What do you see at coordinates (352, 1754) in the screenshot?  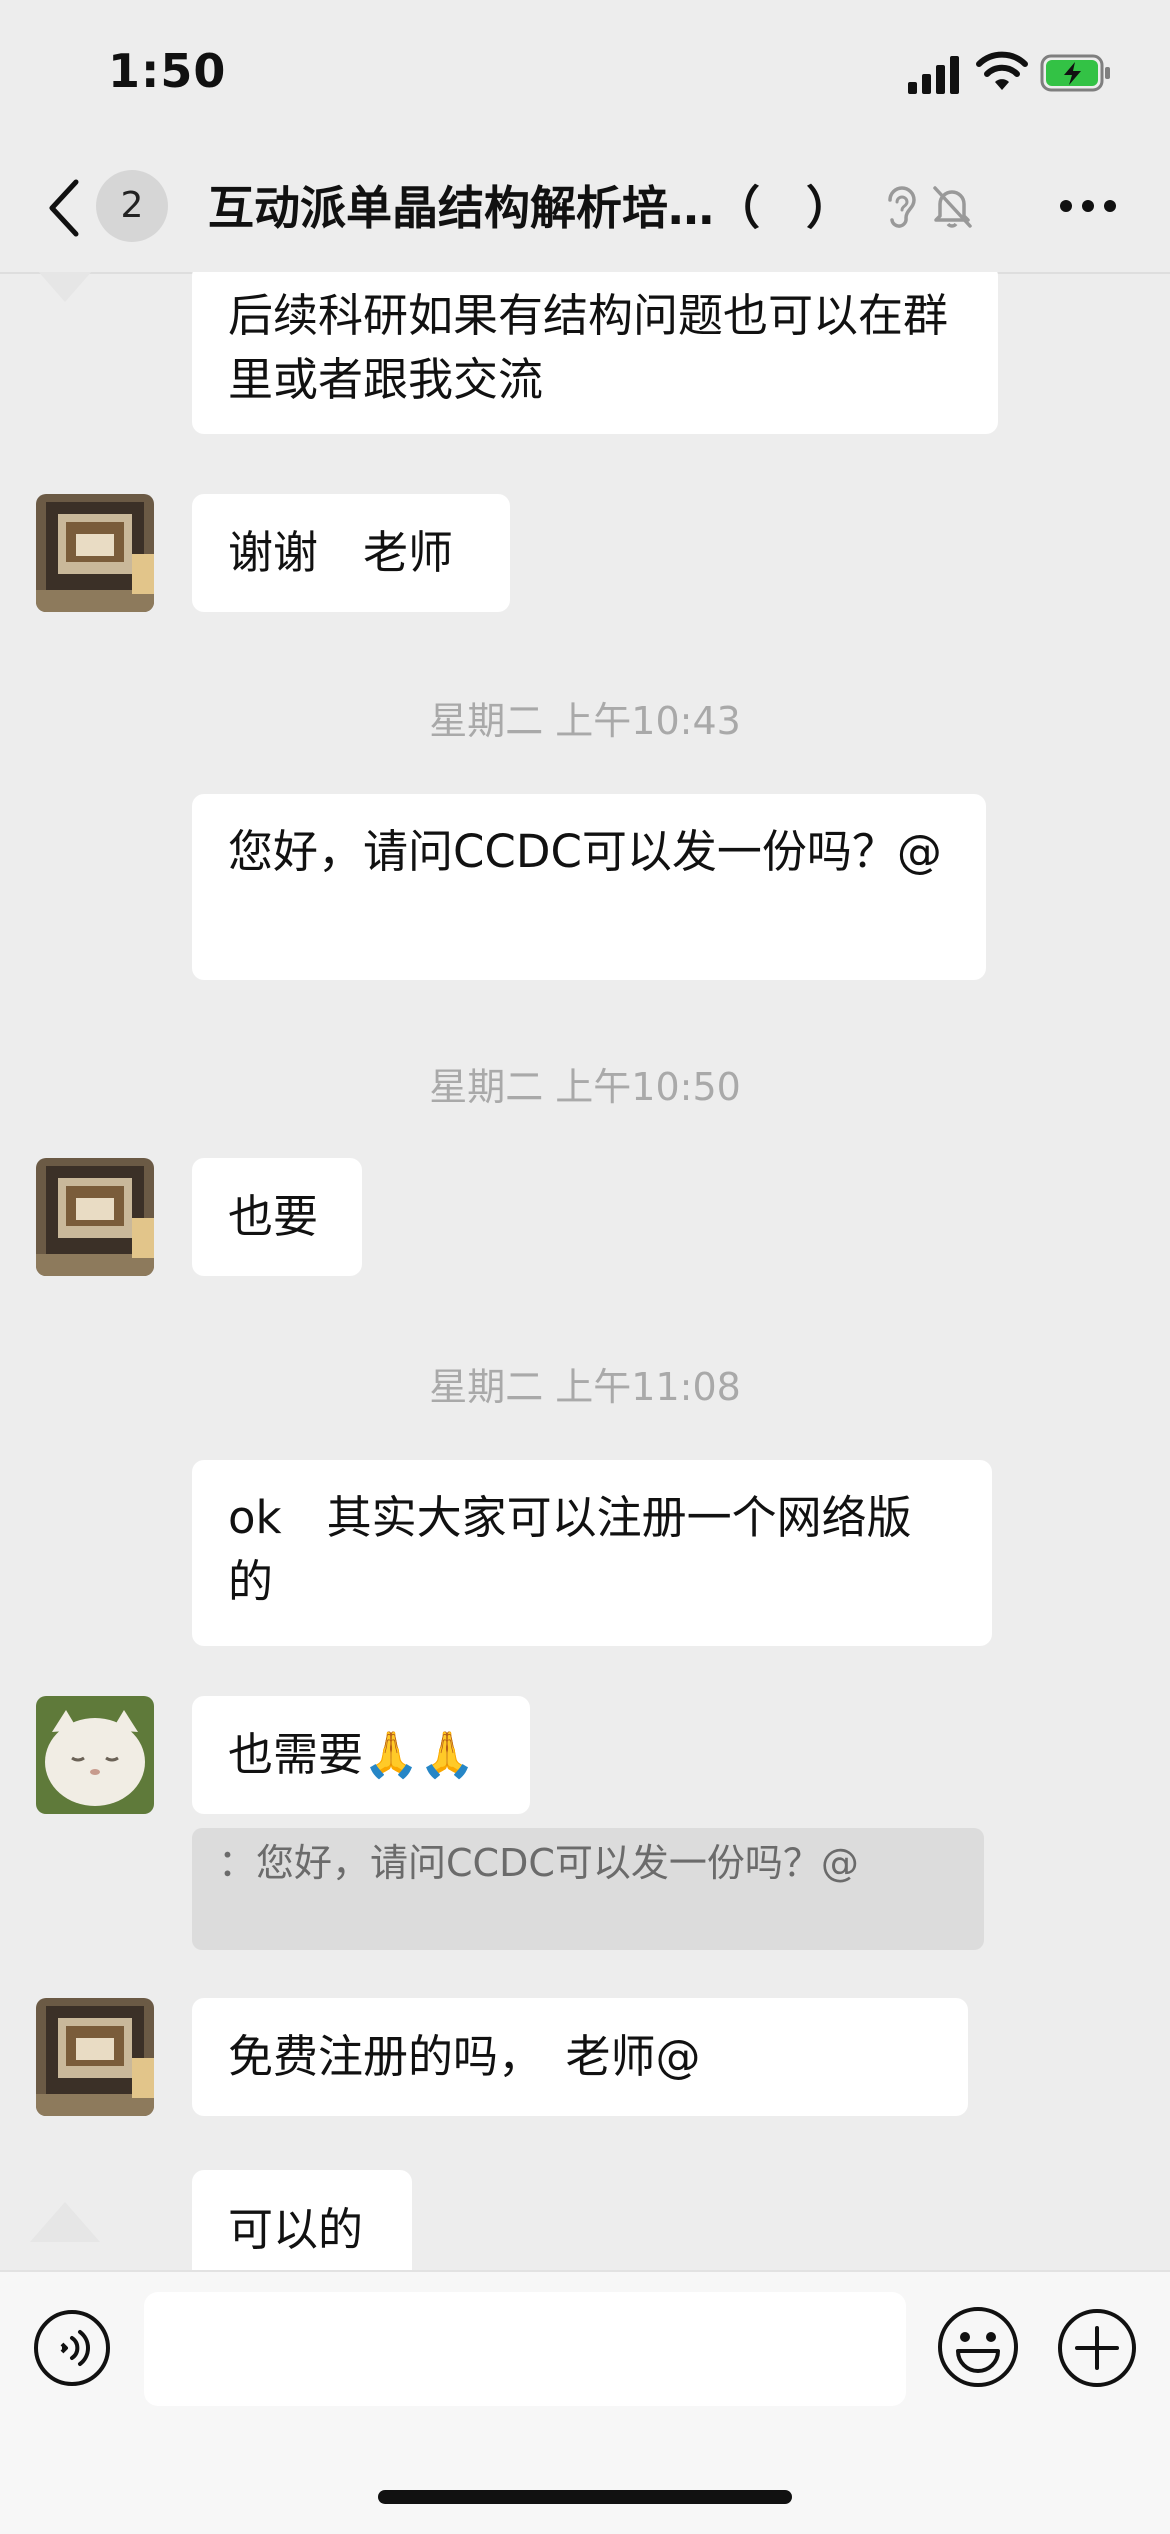 I see `message-text: 也需要🙏🙏` at bounding box center [352, 1754].